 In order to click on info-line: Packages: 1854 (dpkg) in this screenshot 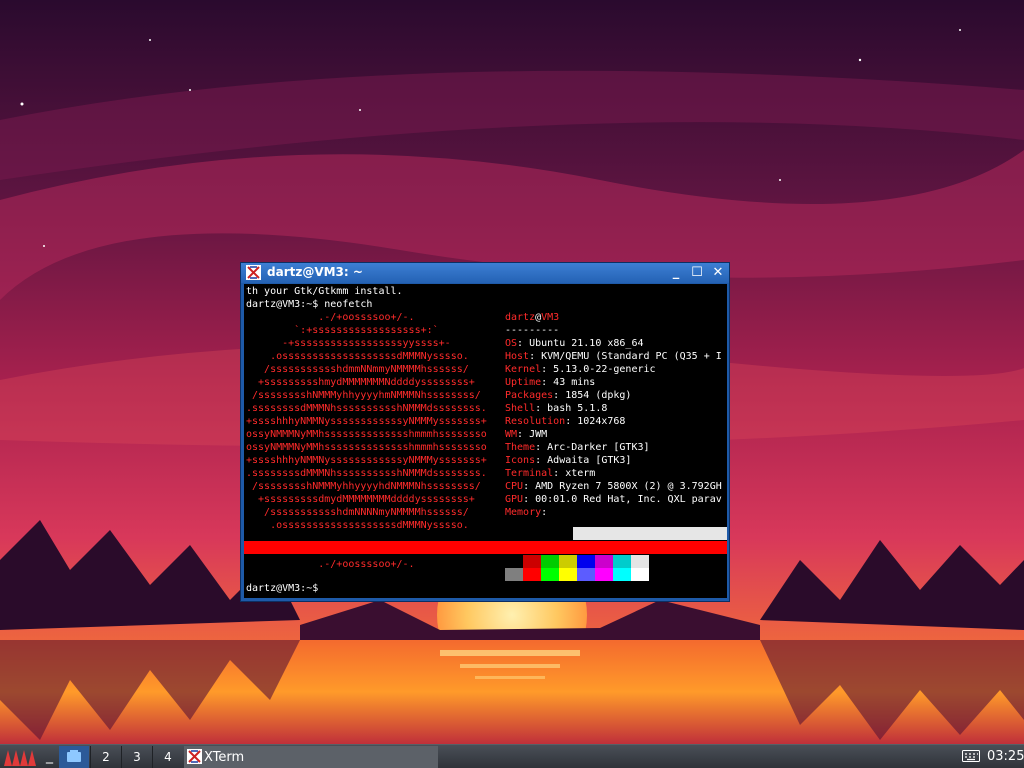, I will do `click(568, 395)`.